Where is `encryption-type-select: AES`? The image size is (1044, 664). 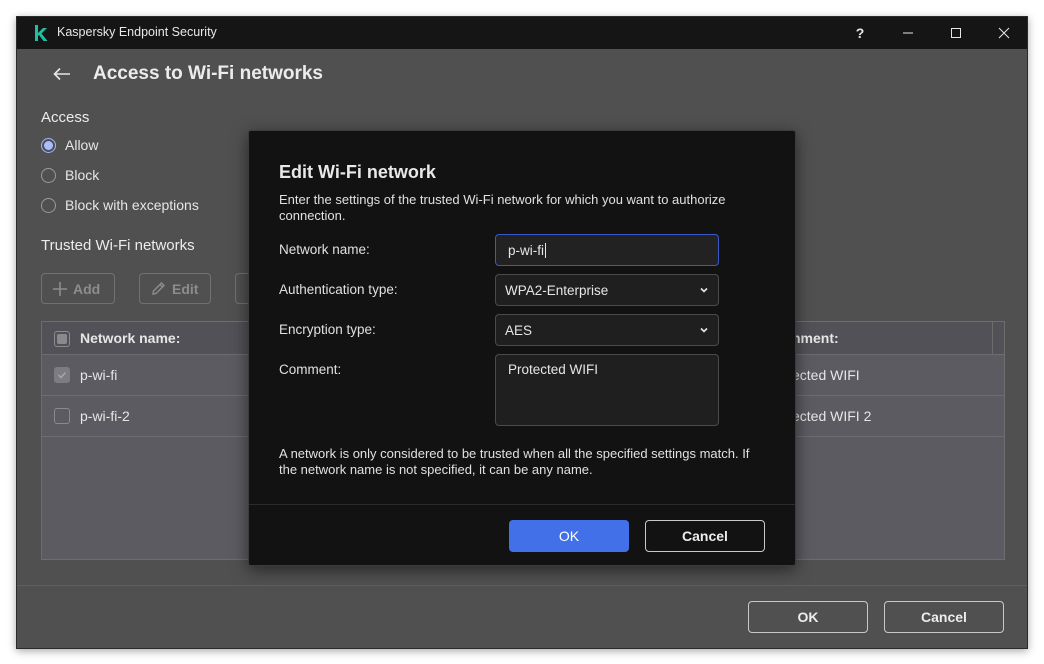
encryption-type-select: AES is located at coordinates (607, 330).